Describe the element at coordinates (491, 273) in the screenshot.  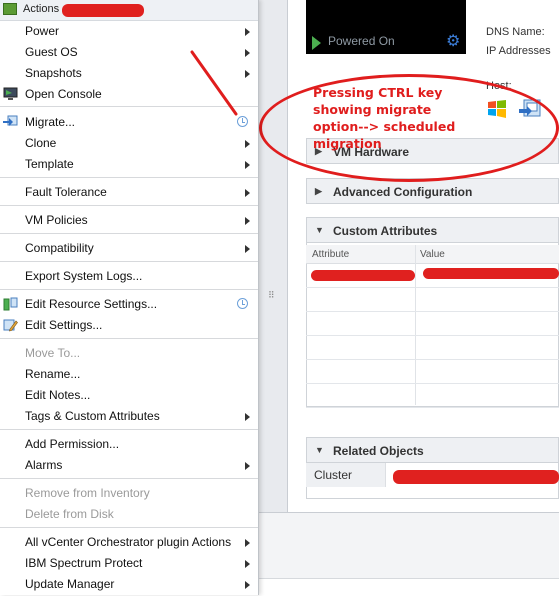
I see `redacted-value` at that location.